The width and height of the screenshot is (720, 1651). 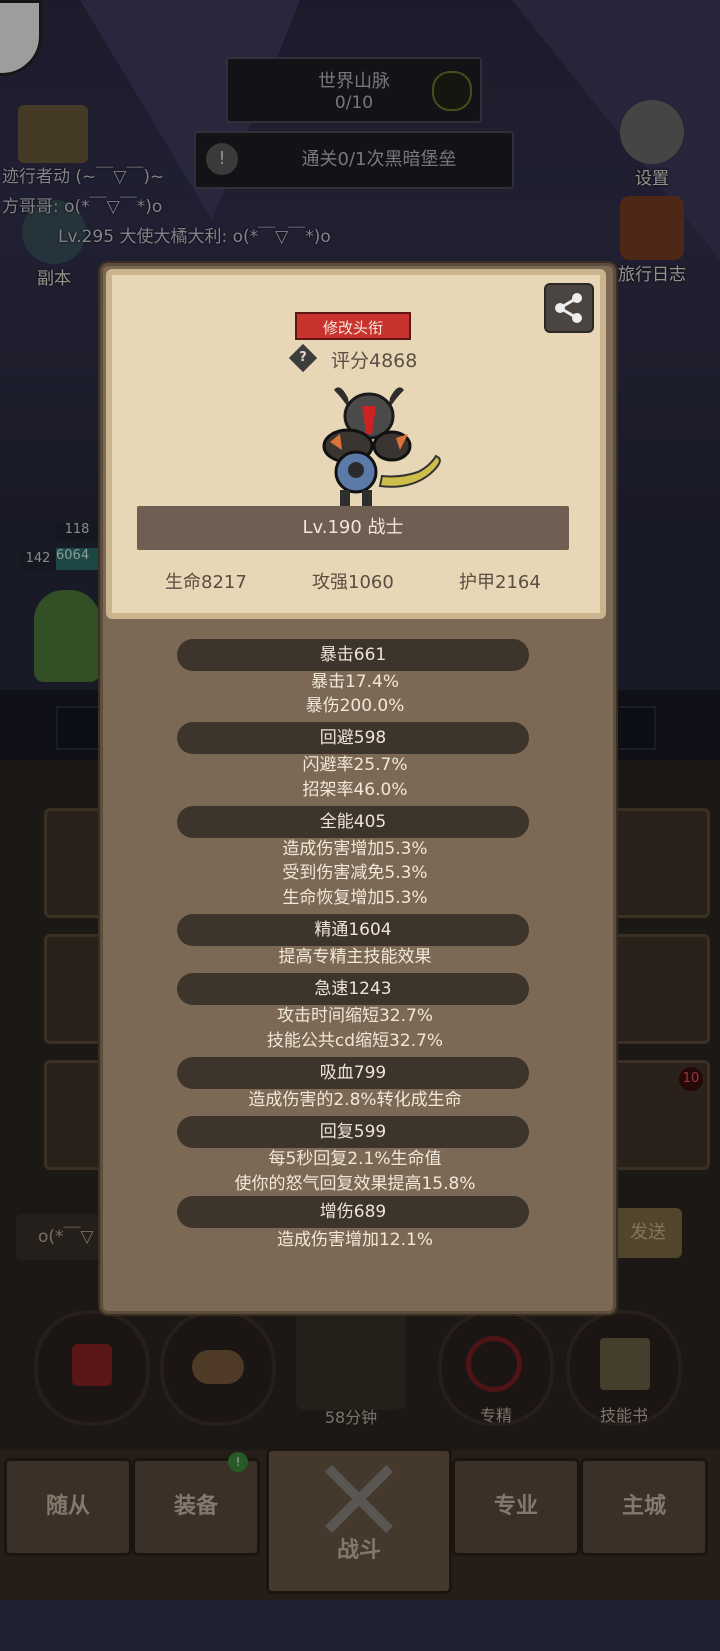 What do you see at coordinates (355, 957) in the screenshot?
I see `mastery-effect: 提高专精主技能效果` at bounding box center [355, 957].